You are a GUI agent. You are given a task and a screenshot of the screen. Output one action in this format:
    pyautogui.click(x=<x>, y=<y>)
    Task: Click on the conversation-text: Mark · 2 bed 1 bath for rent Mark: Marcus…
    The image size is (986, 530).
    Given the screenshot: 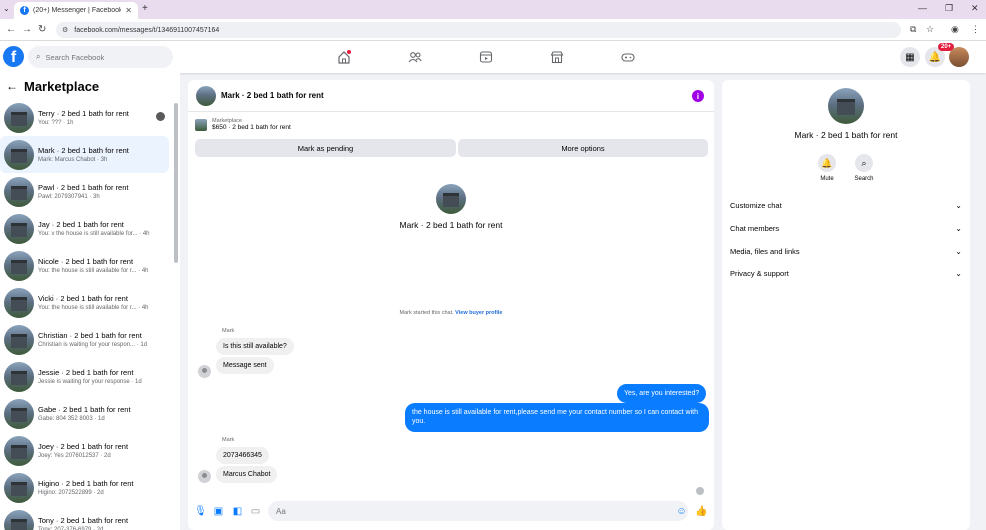 What is the action you would take?
    pyautogui.click(x=103, y=154)
    